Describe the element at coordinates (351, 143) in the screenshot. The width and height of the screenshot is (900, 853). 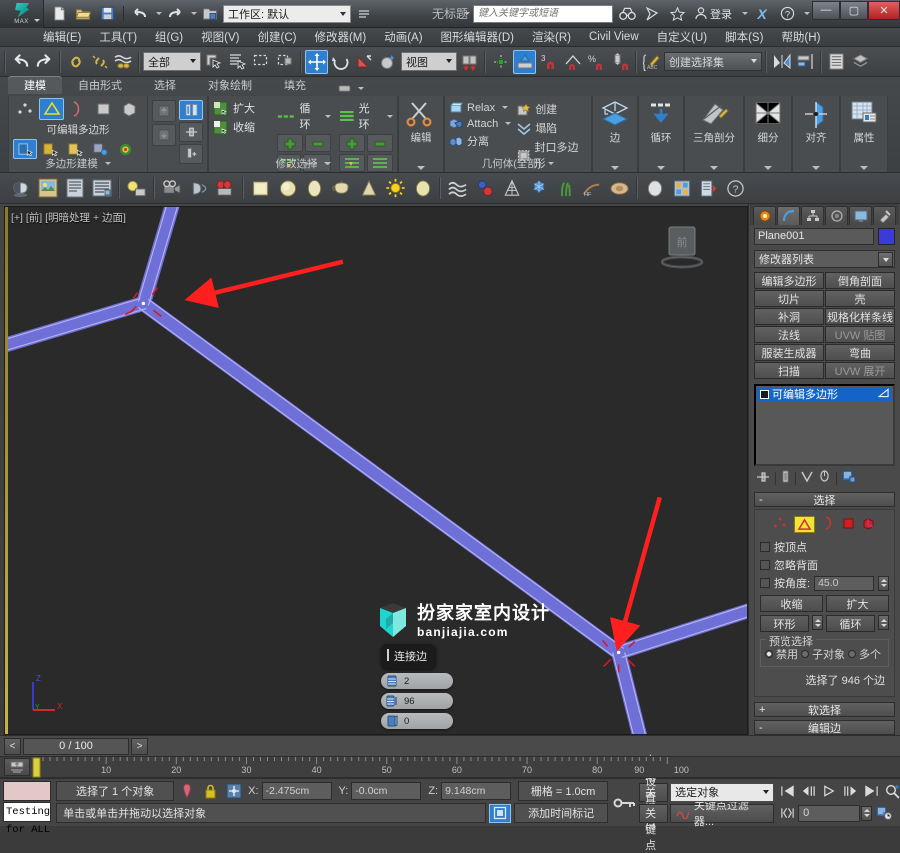
I see `loop-add-button` at that location.